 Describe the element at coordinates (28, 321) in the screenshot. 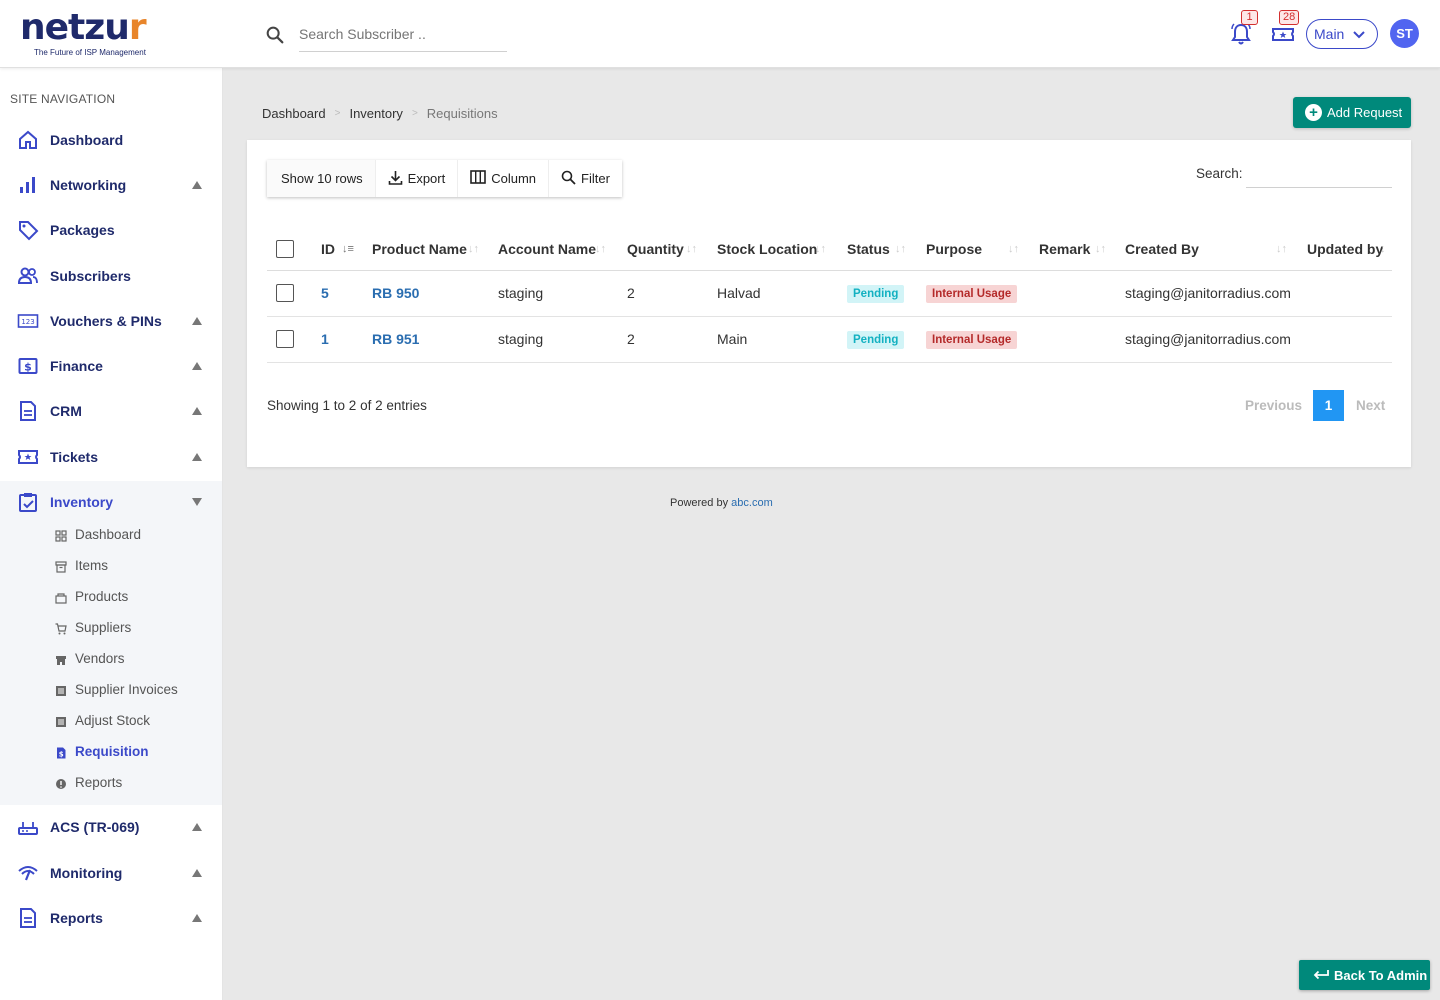

I see `pin-icon: 123` at that location.